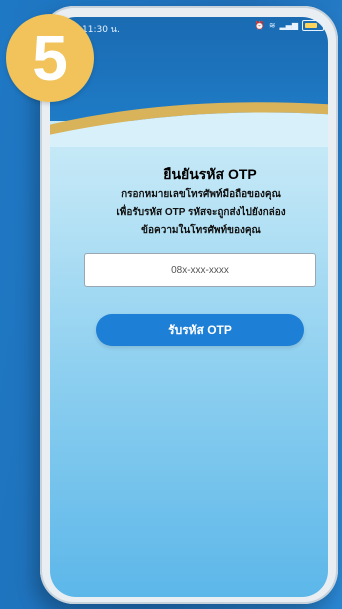 This screenshot has width=342, height=609. I want to click on step-number: 5, so click(50, 58).